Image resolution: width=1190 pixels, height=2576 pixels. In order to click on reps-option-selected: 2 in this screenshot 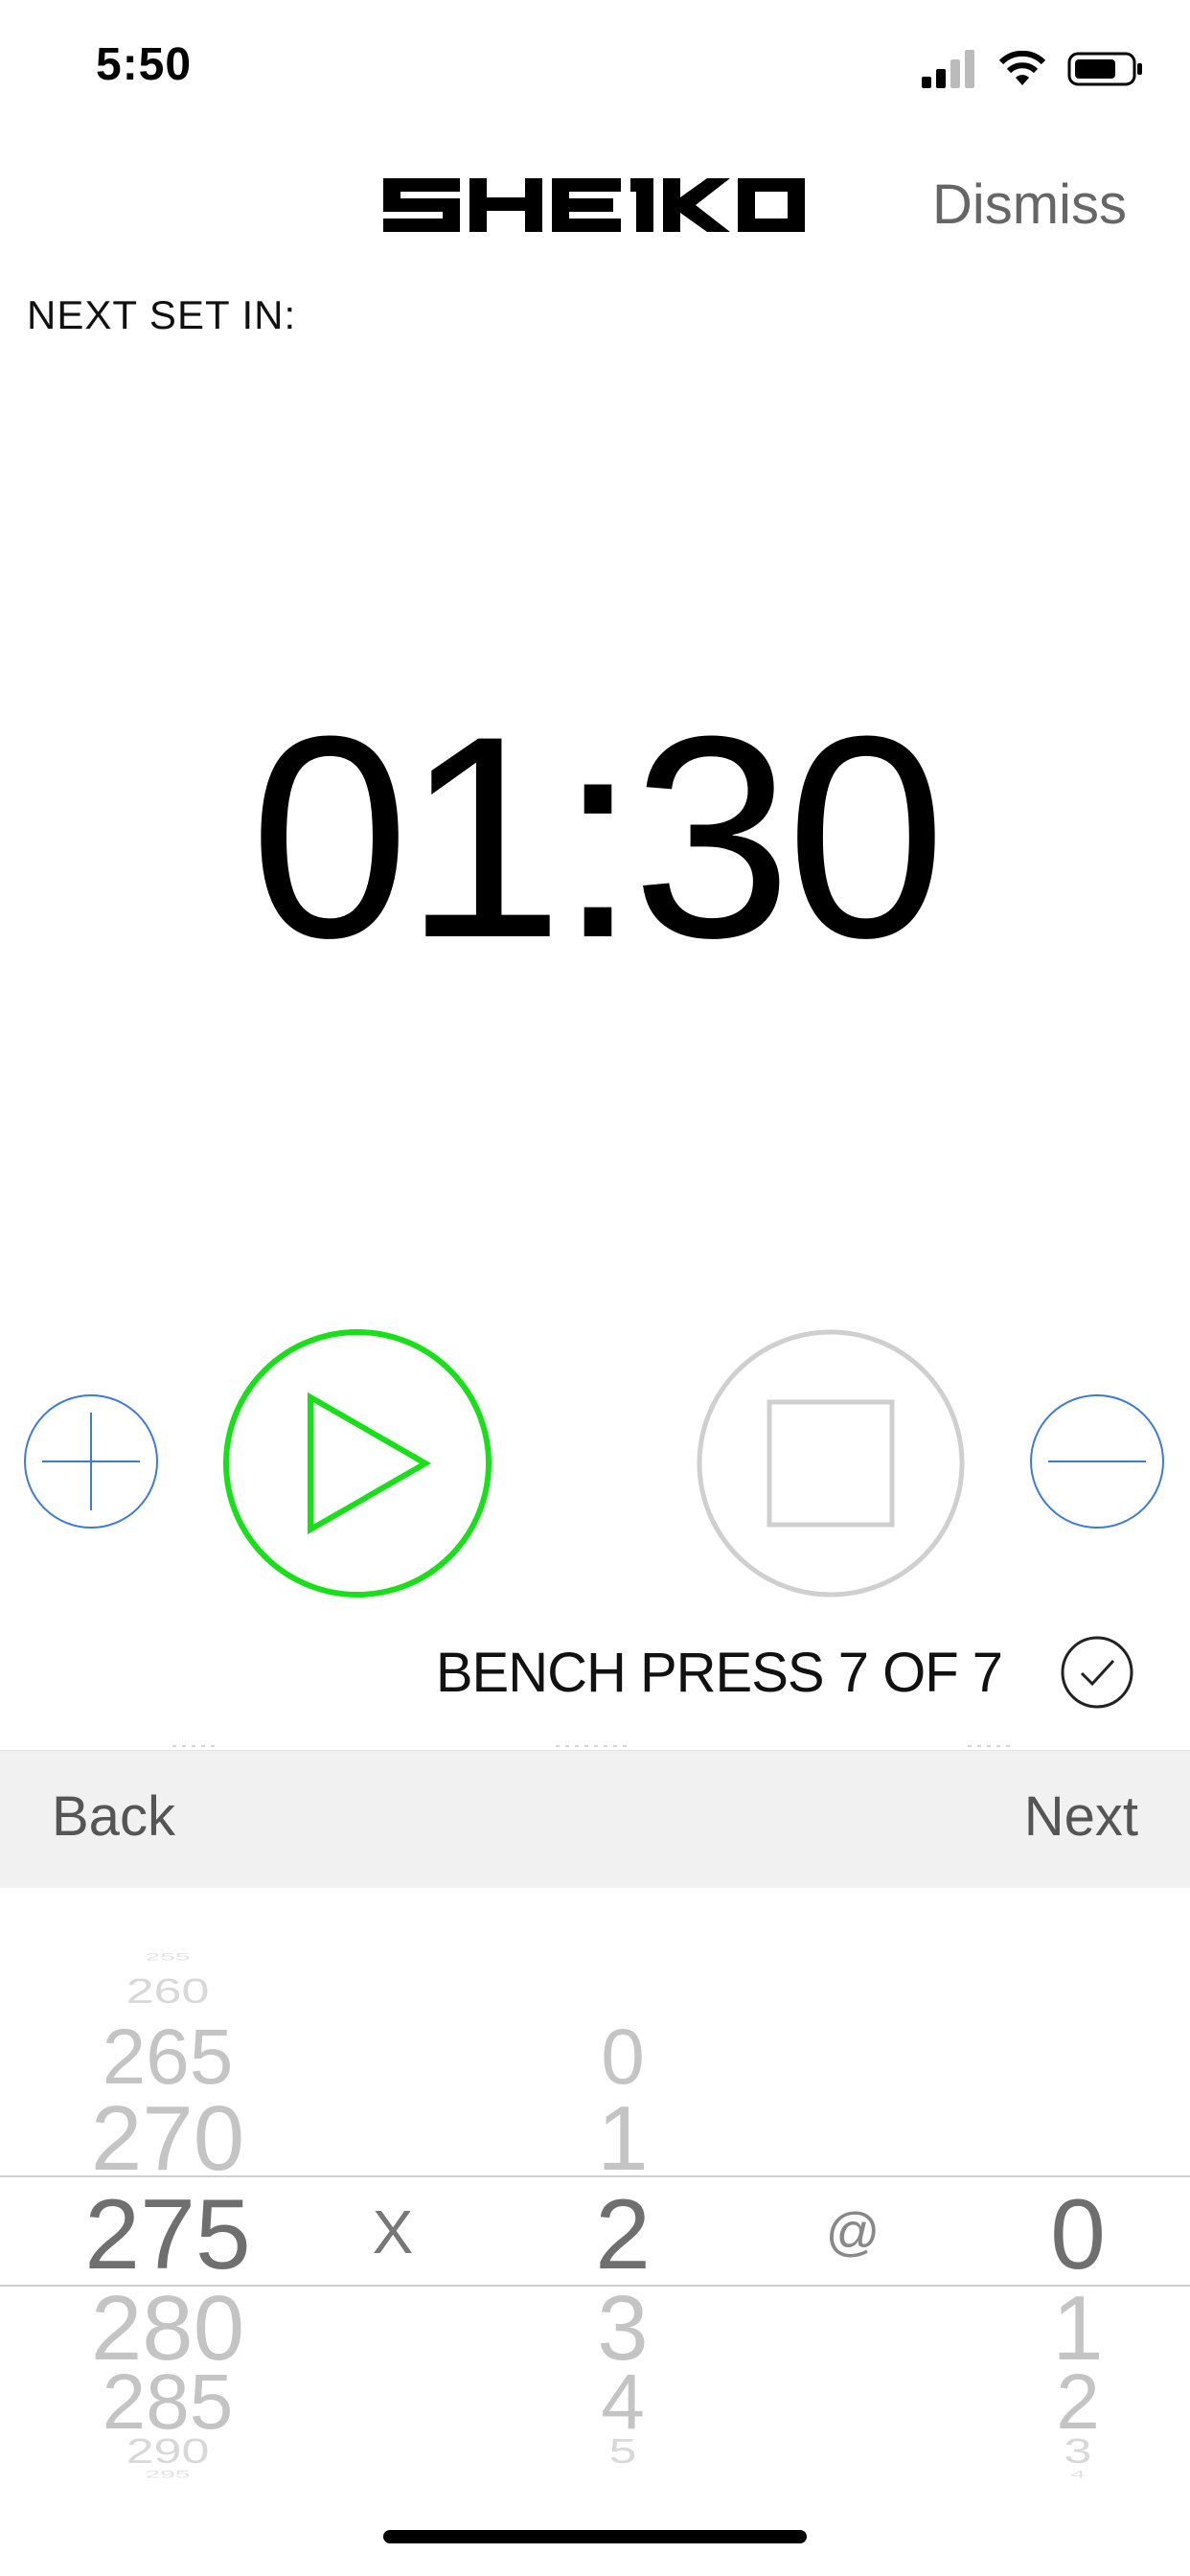, I will do `click(623, 2235)`.